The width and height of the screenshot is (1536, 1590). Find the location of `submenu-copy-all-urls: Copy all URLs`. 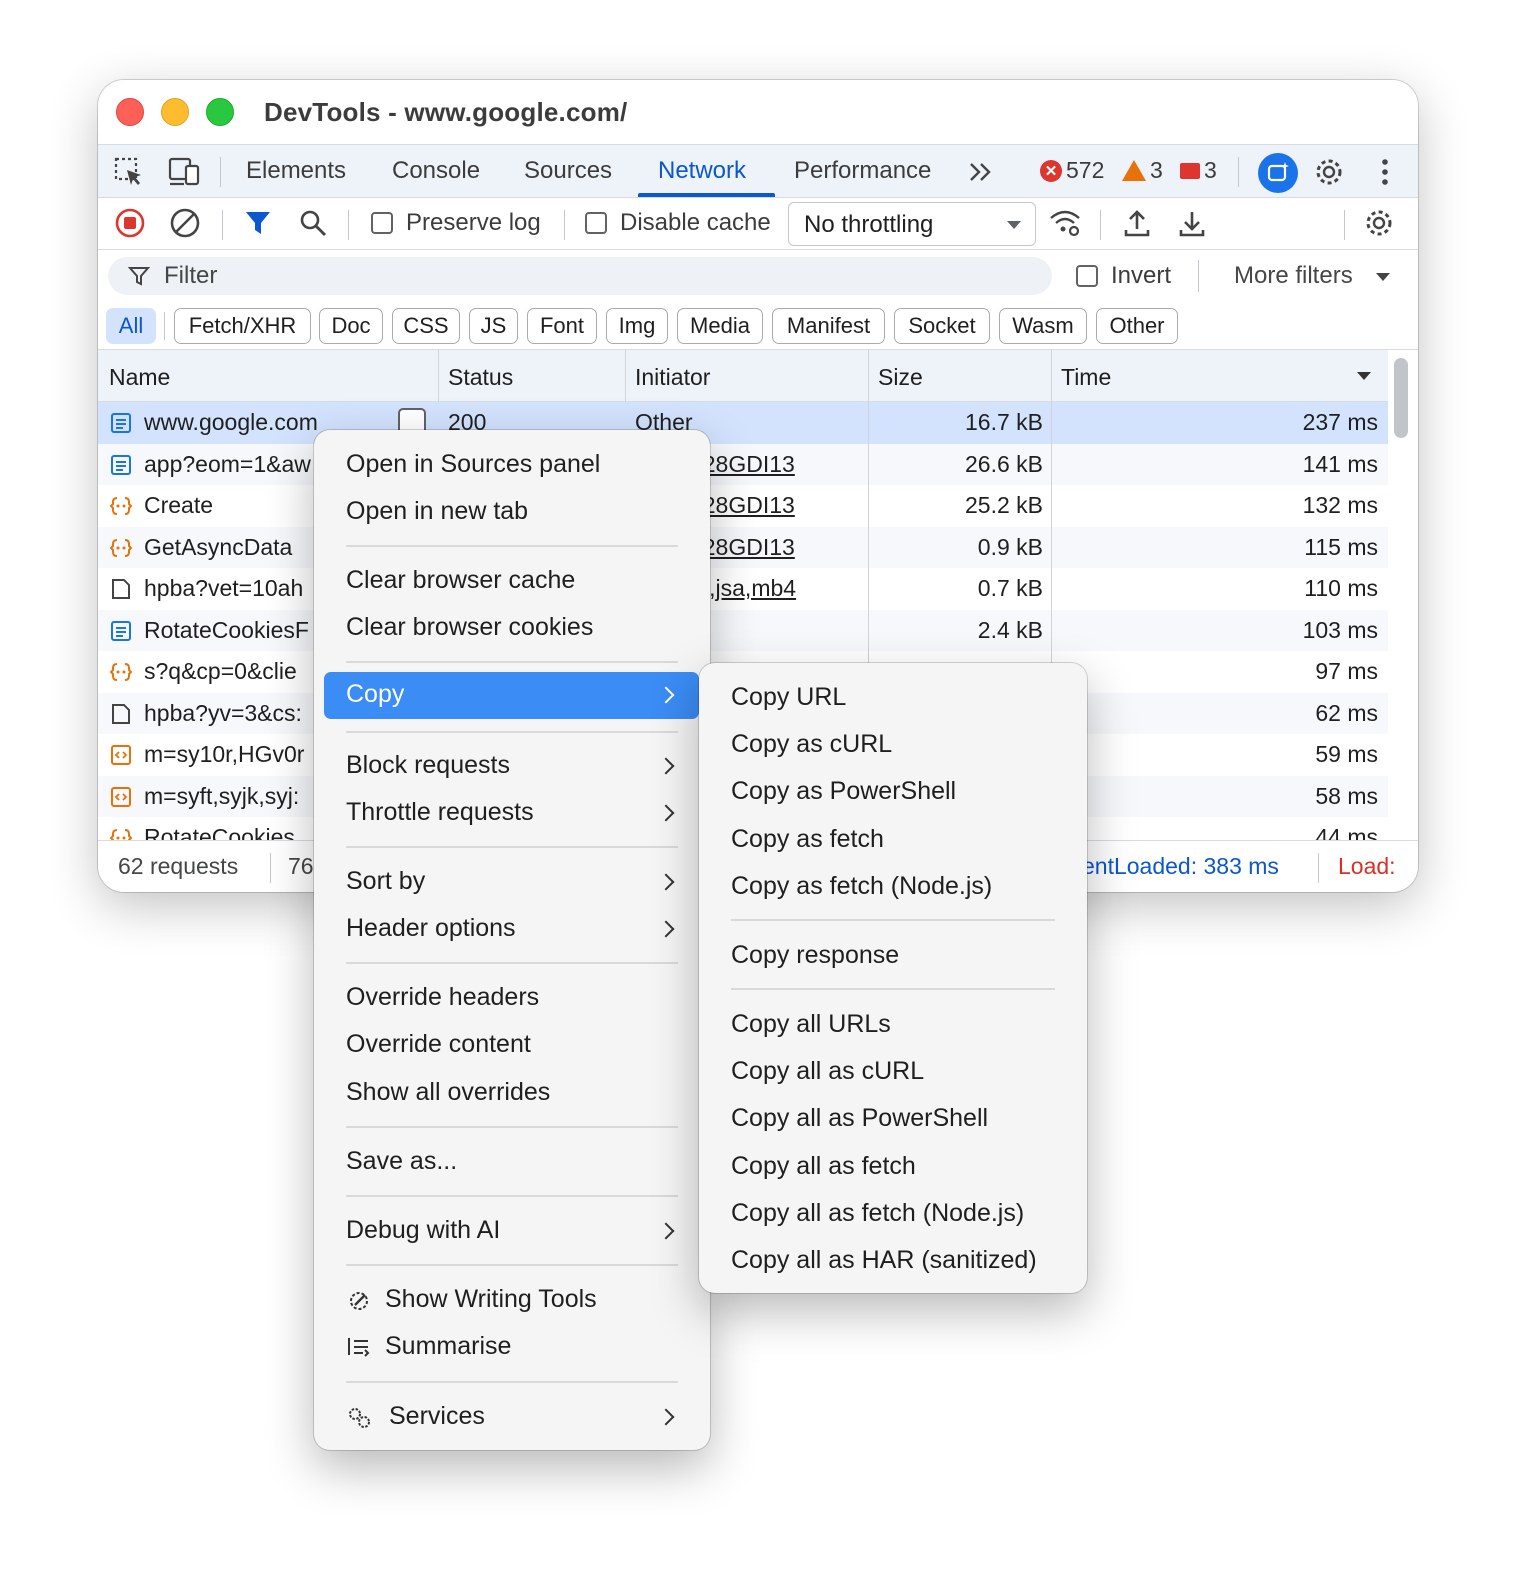

submenu-copy-all-urls: Copy all URLs is located at coordinates (811, 1024).